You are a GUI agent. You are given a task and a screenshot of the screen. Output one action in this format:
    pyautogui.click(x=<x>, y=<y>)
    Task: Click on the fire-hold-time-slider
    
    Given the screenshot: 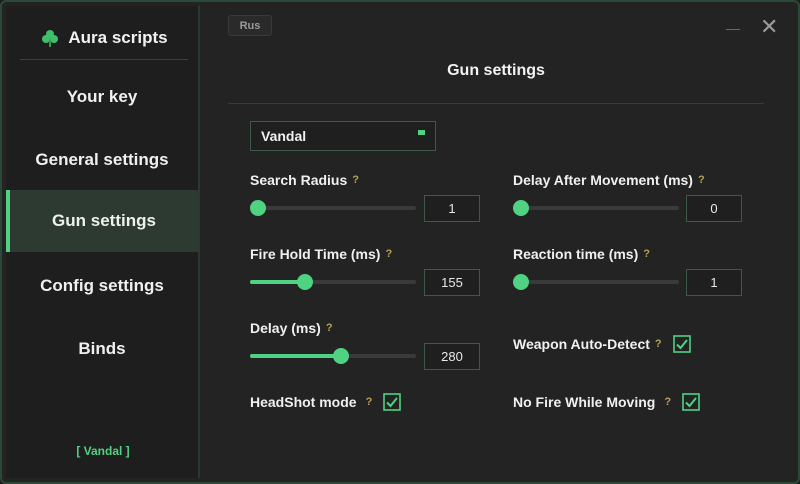 What is the action you would take?
    pyautogui.click(x=333, y=282)
    